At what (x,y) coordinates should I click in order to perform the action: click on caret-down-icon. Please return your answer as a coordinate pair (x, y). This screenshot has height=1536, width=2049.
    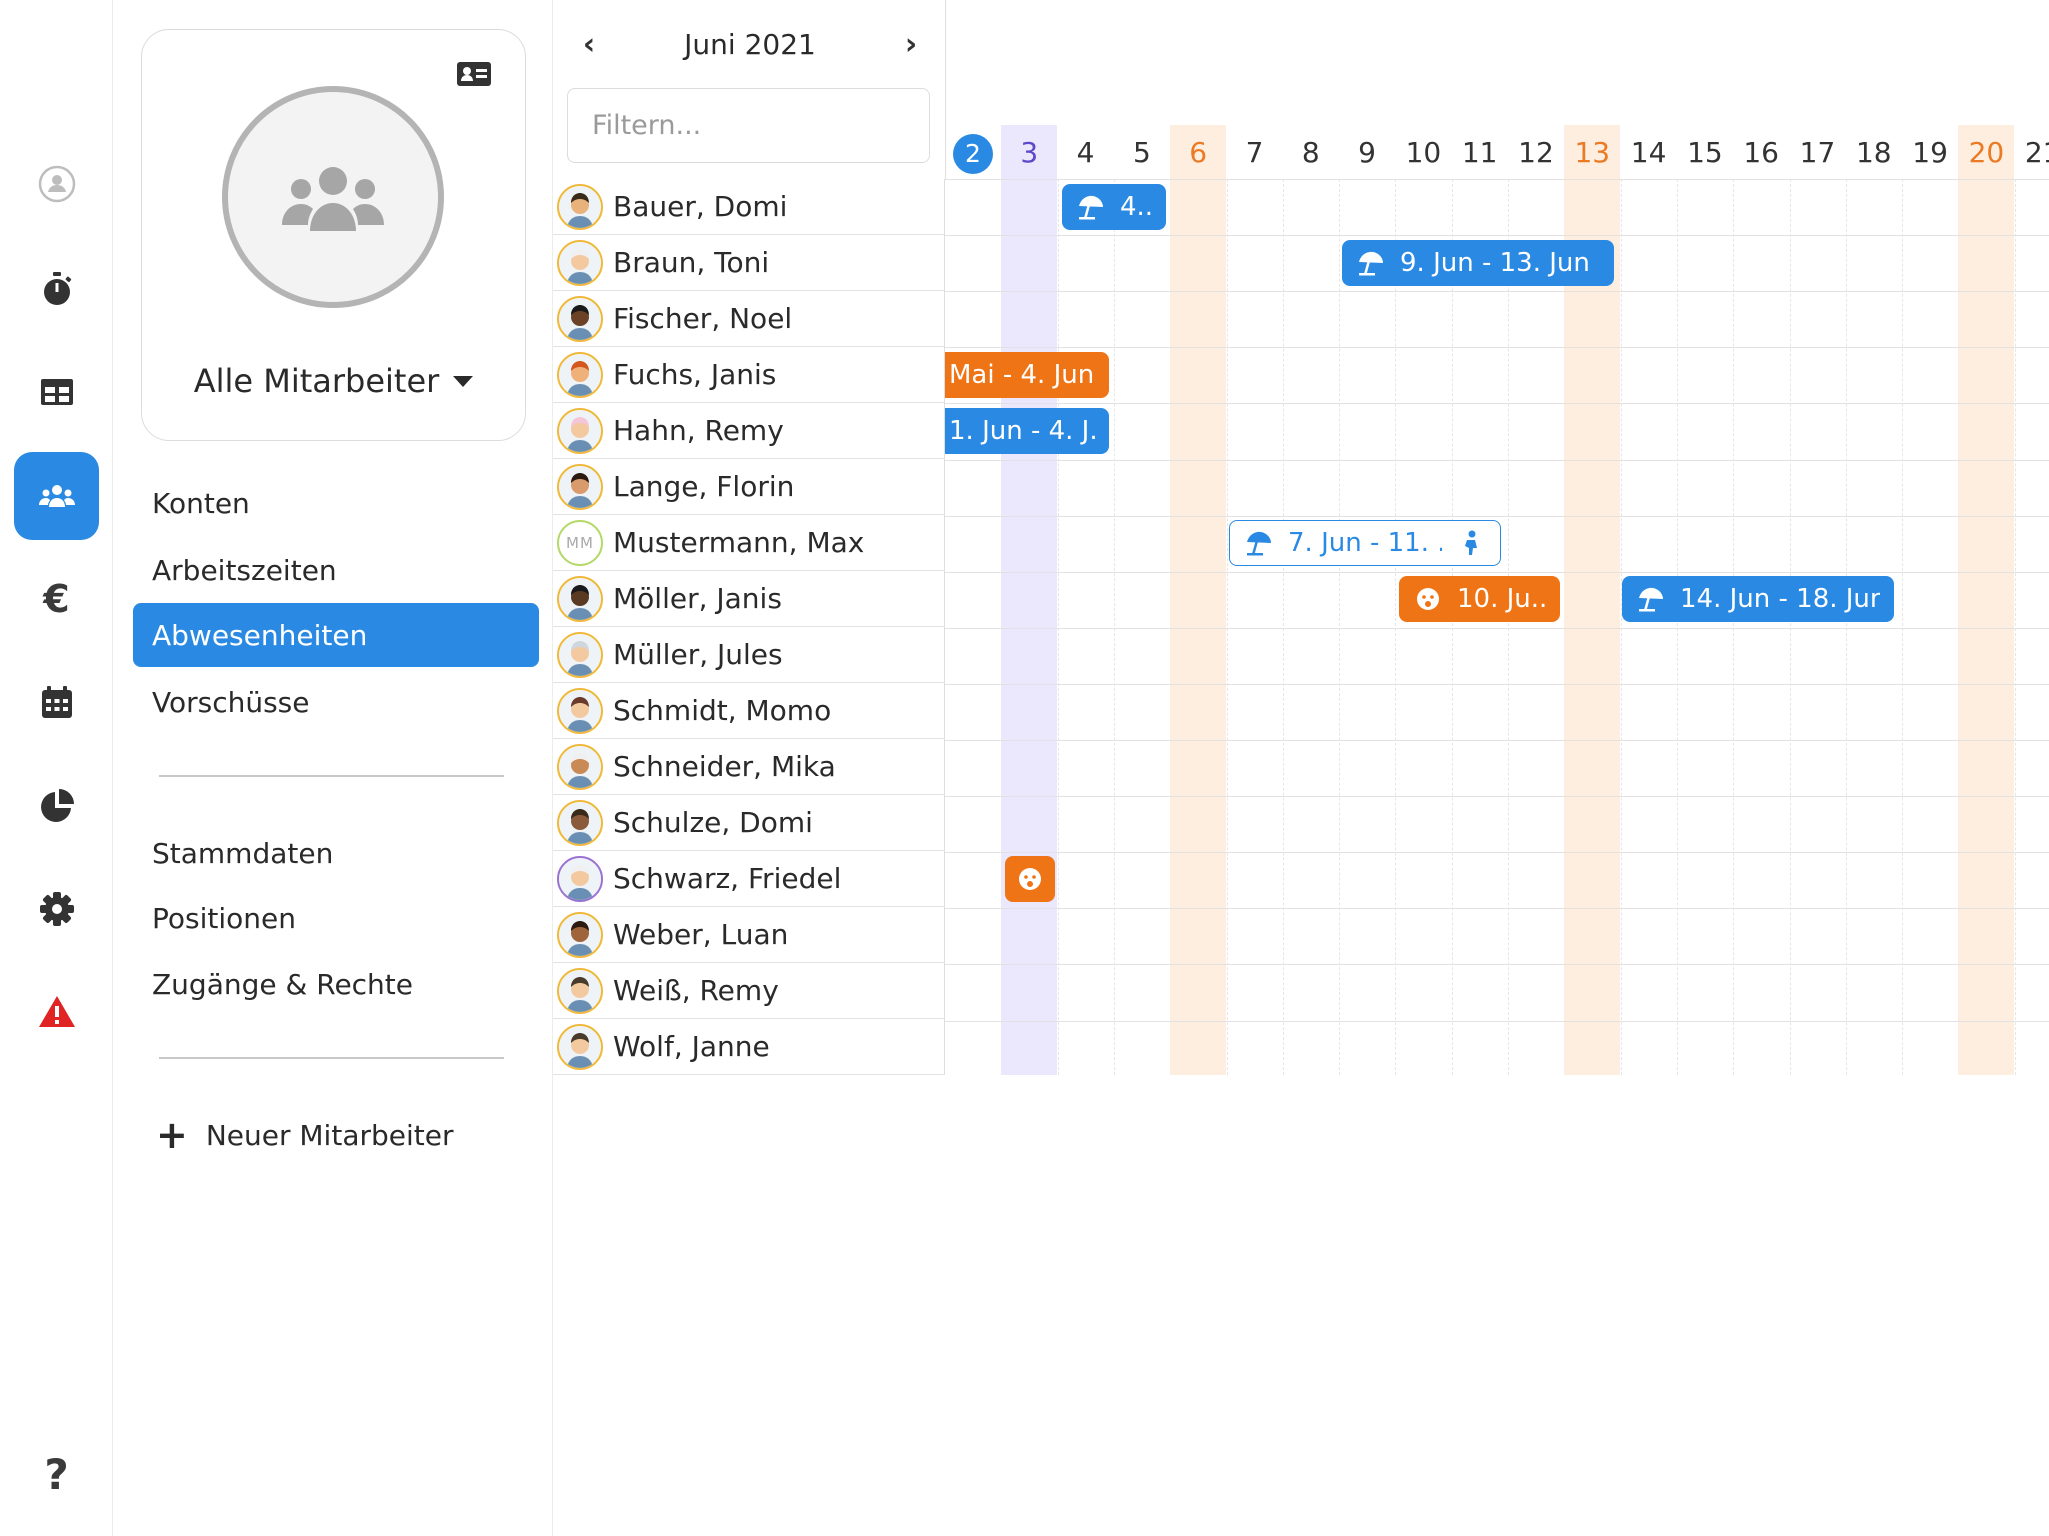
    Looking at the image, I should click on (463, 381).